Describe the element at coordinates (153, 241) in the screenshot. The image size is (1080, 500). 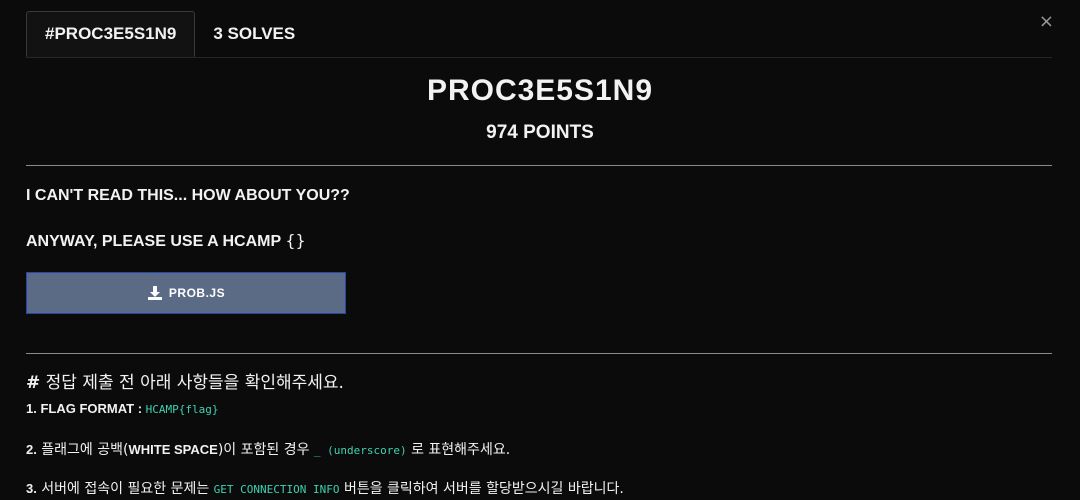
I see `description-text: ANYWAY, PLEASE USE A HCAMP` at that location.